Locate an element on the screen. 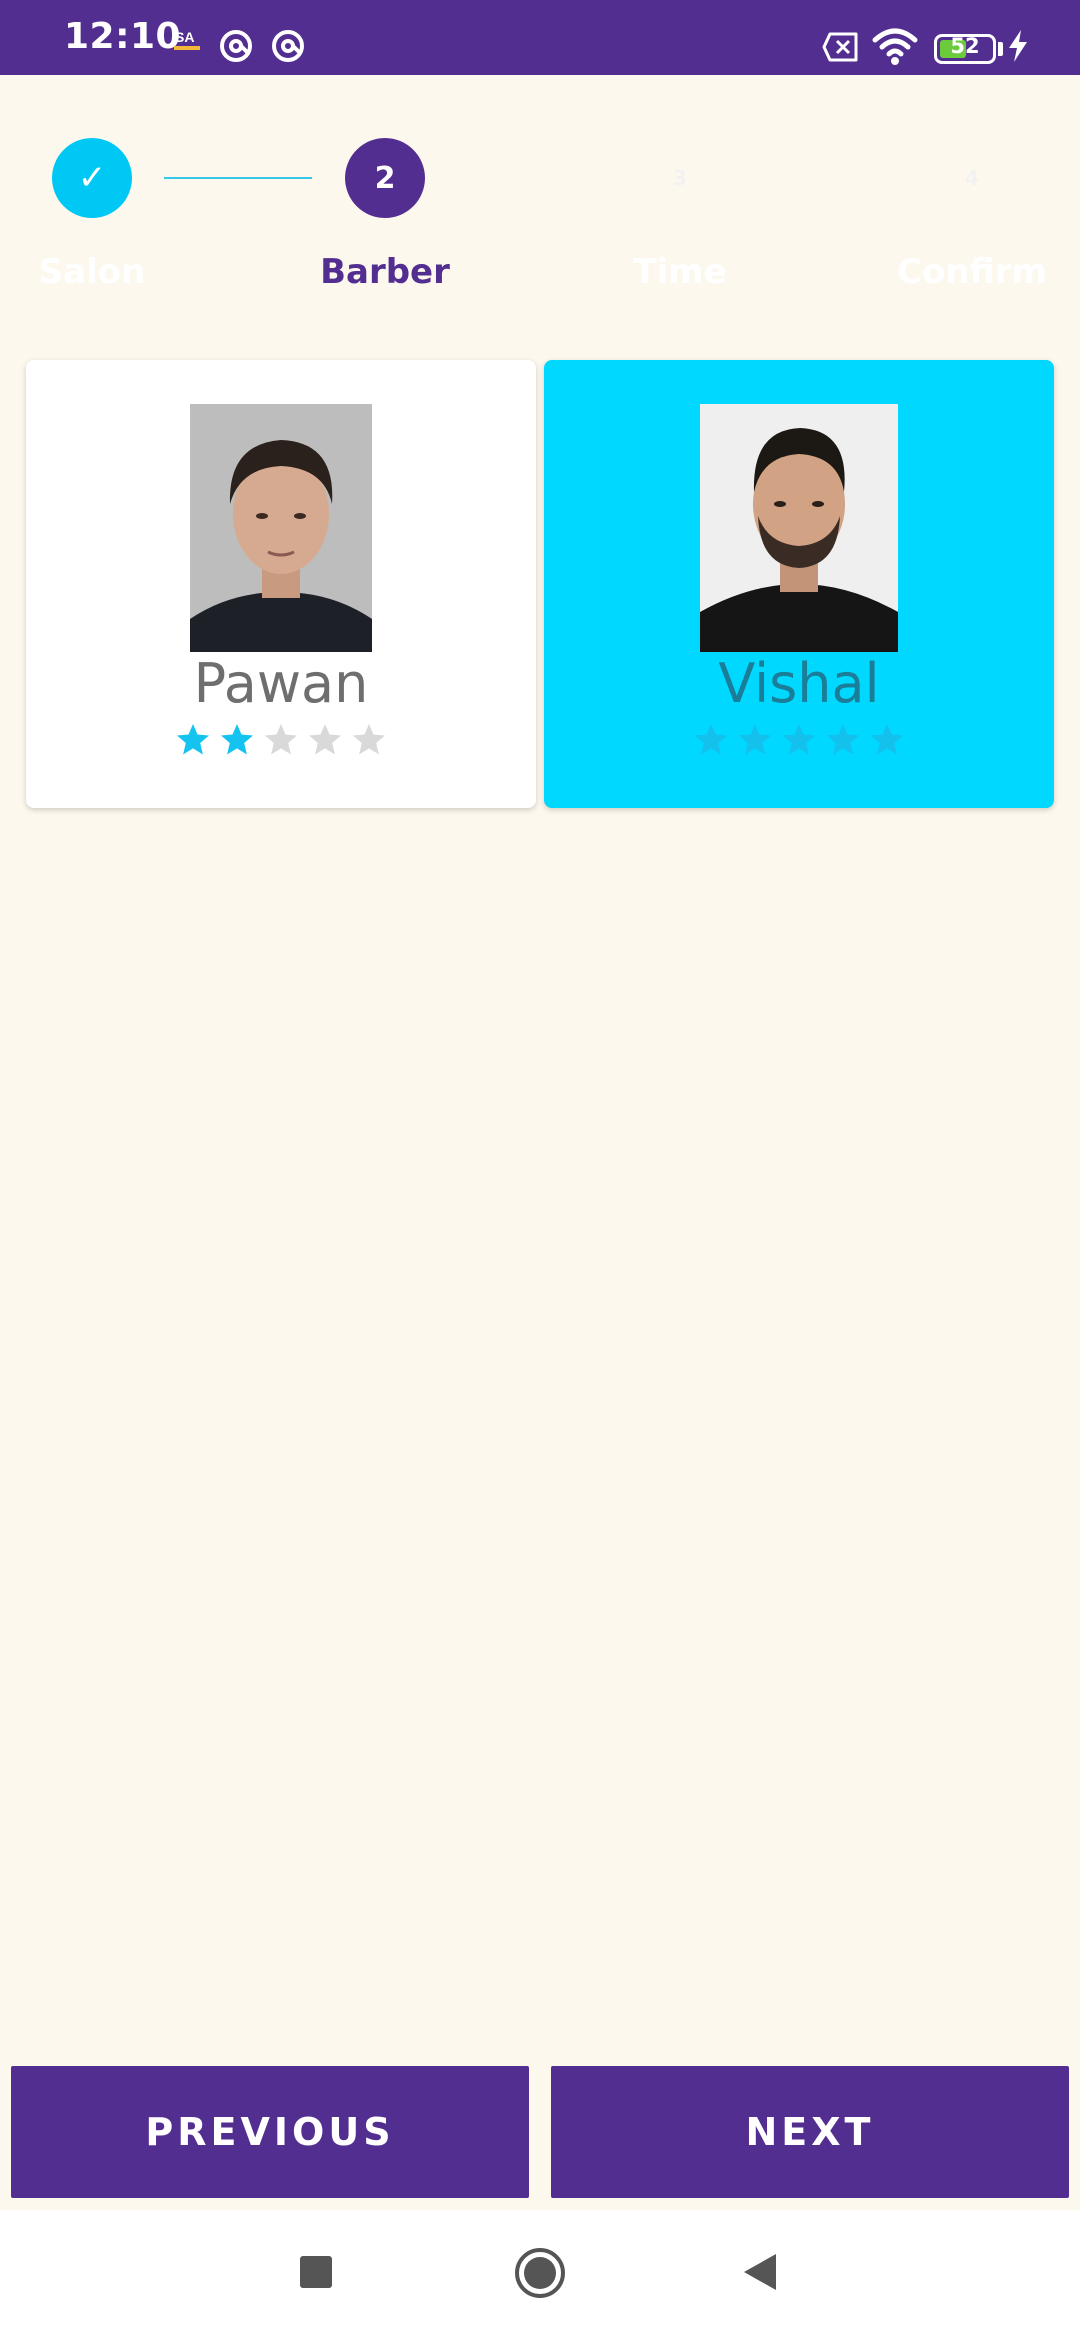 This screenshot has width=1080, height=2340. battery-icon: 52 is located at coordinates (965, 49).